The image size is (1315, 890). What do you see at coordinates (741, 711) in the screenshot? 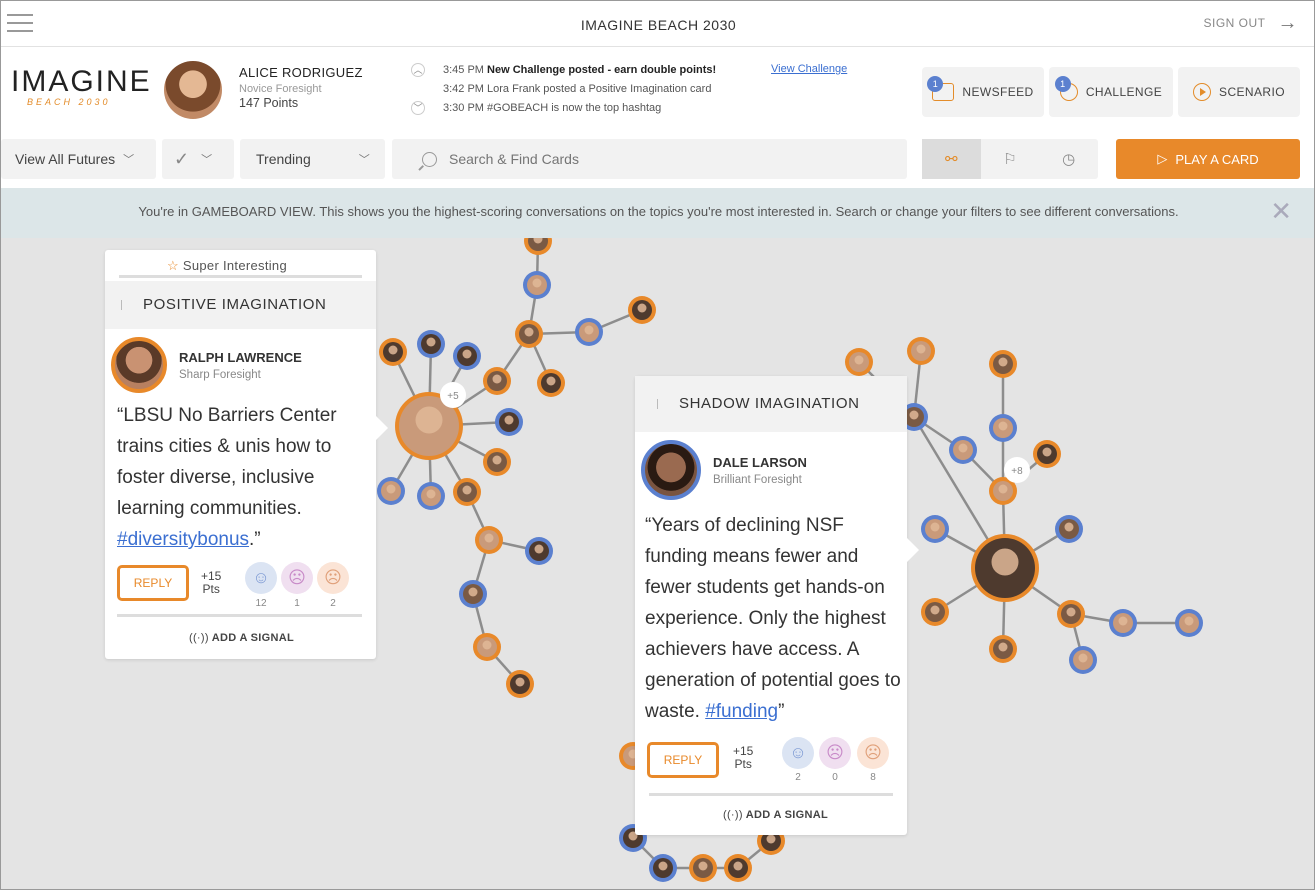
I see `hashtag-link: #funding` at bounding box center [741, 711].